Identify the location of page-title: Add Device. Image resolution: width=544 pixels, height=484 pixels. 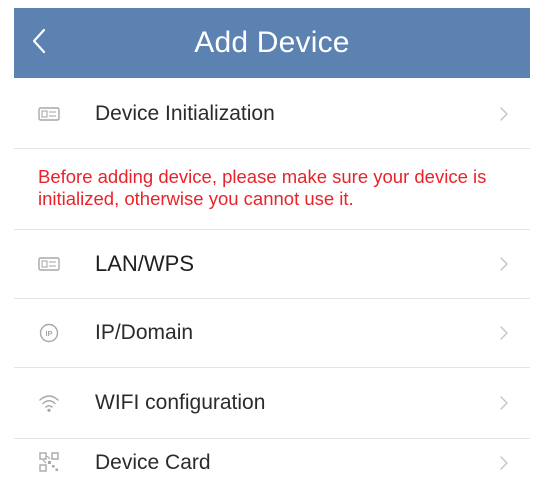
(272, 42).